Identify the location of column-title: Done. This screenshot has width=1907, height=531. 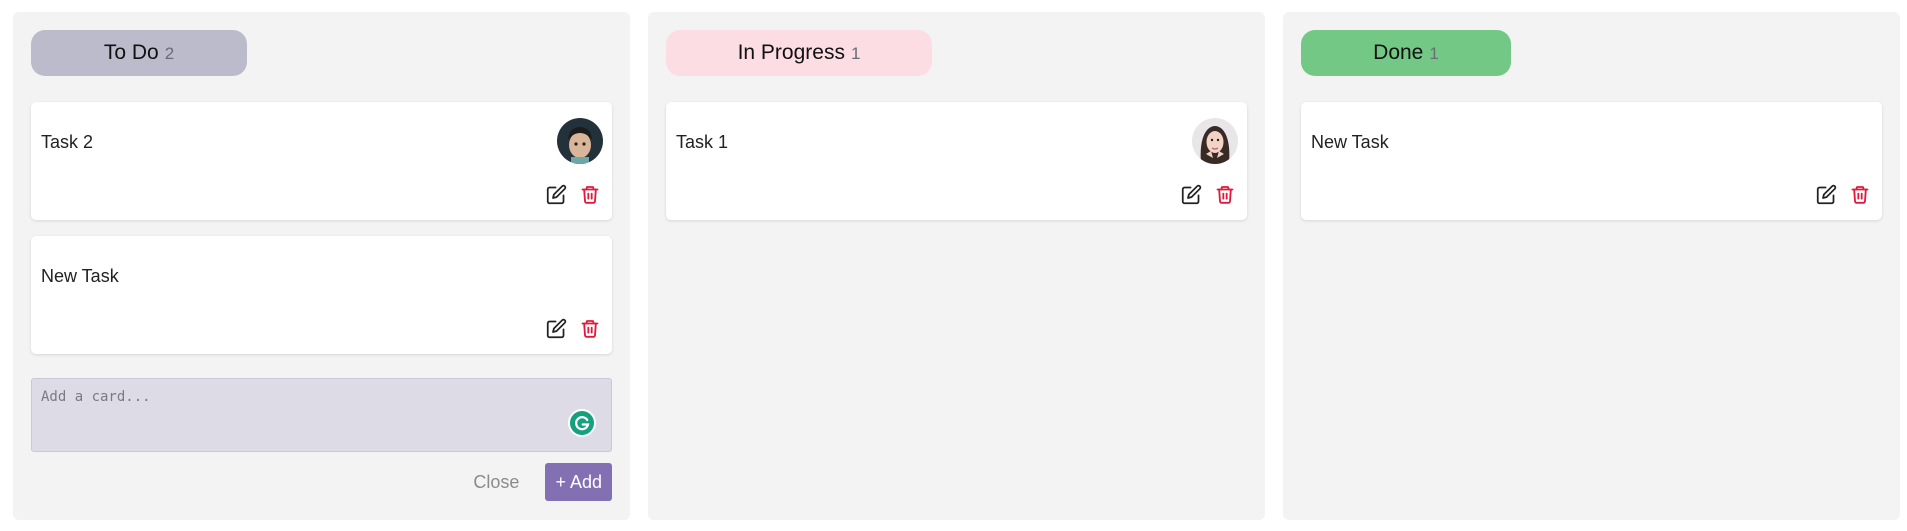
(1398, 52).